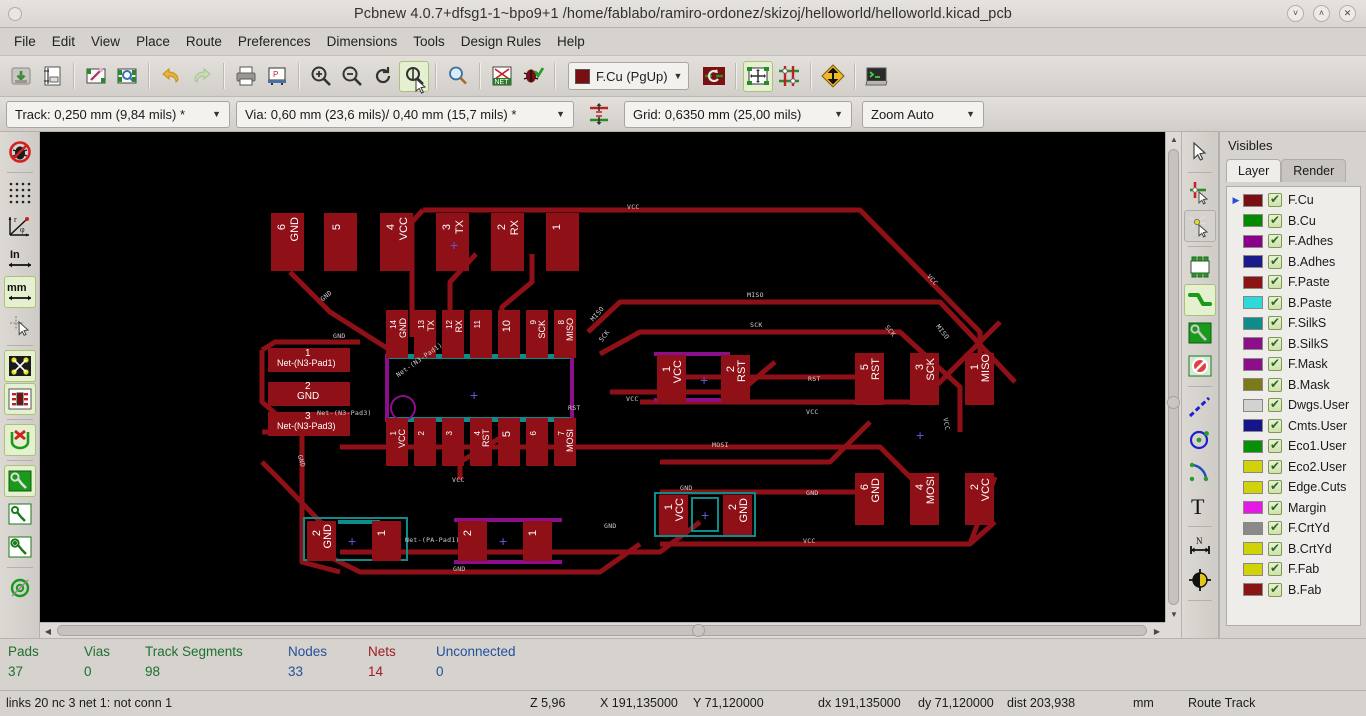 Image resolution: width=1366 pixels, height=716 pixels. What do you see at coordinates (1173, 377) in the screenshot?
I see `vscroll-thumb` at bounding box center [1173, 377].